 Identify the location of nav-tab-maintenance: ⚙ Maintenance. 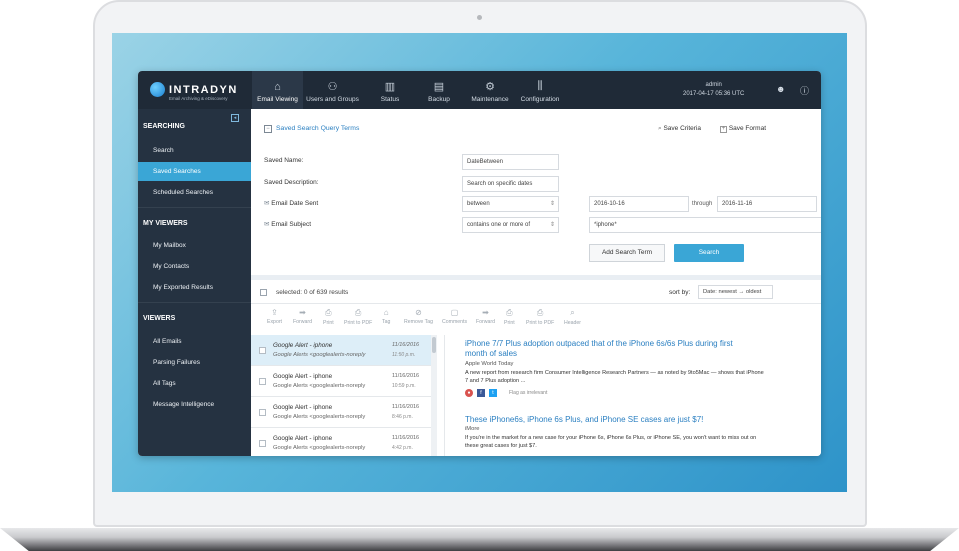
(490, 90).